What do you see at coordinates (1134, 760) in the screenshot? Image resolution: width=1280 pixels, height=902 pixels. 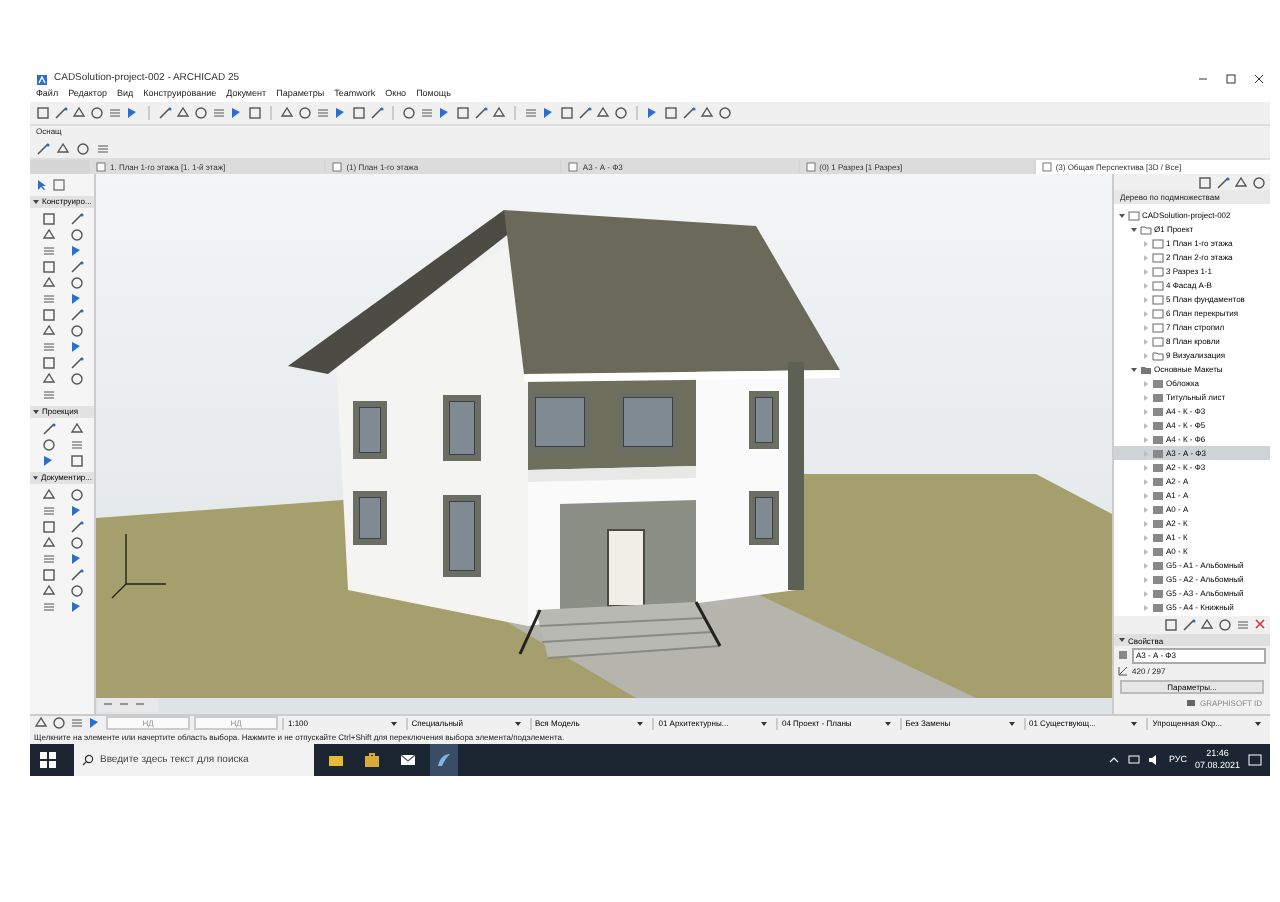 I see `network-icon` at bounding box center [1134, 760].